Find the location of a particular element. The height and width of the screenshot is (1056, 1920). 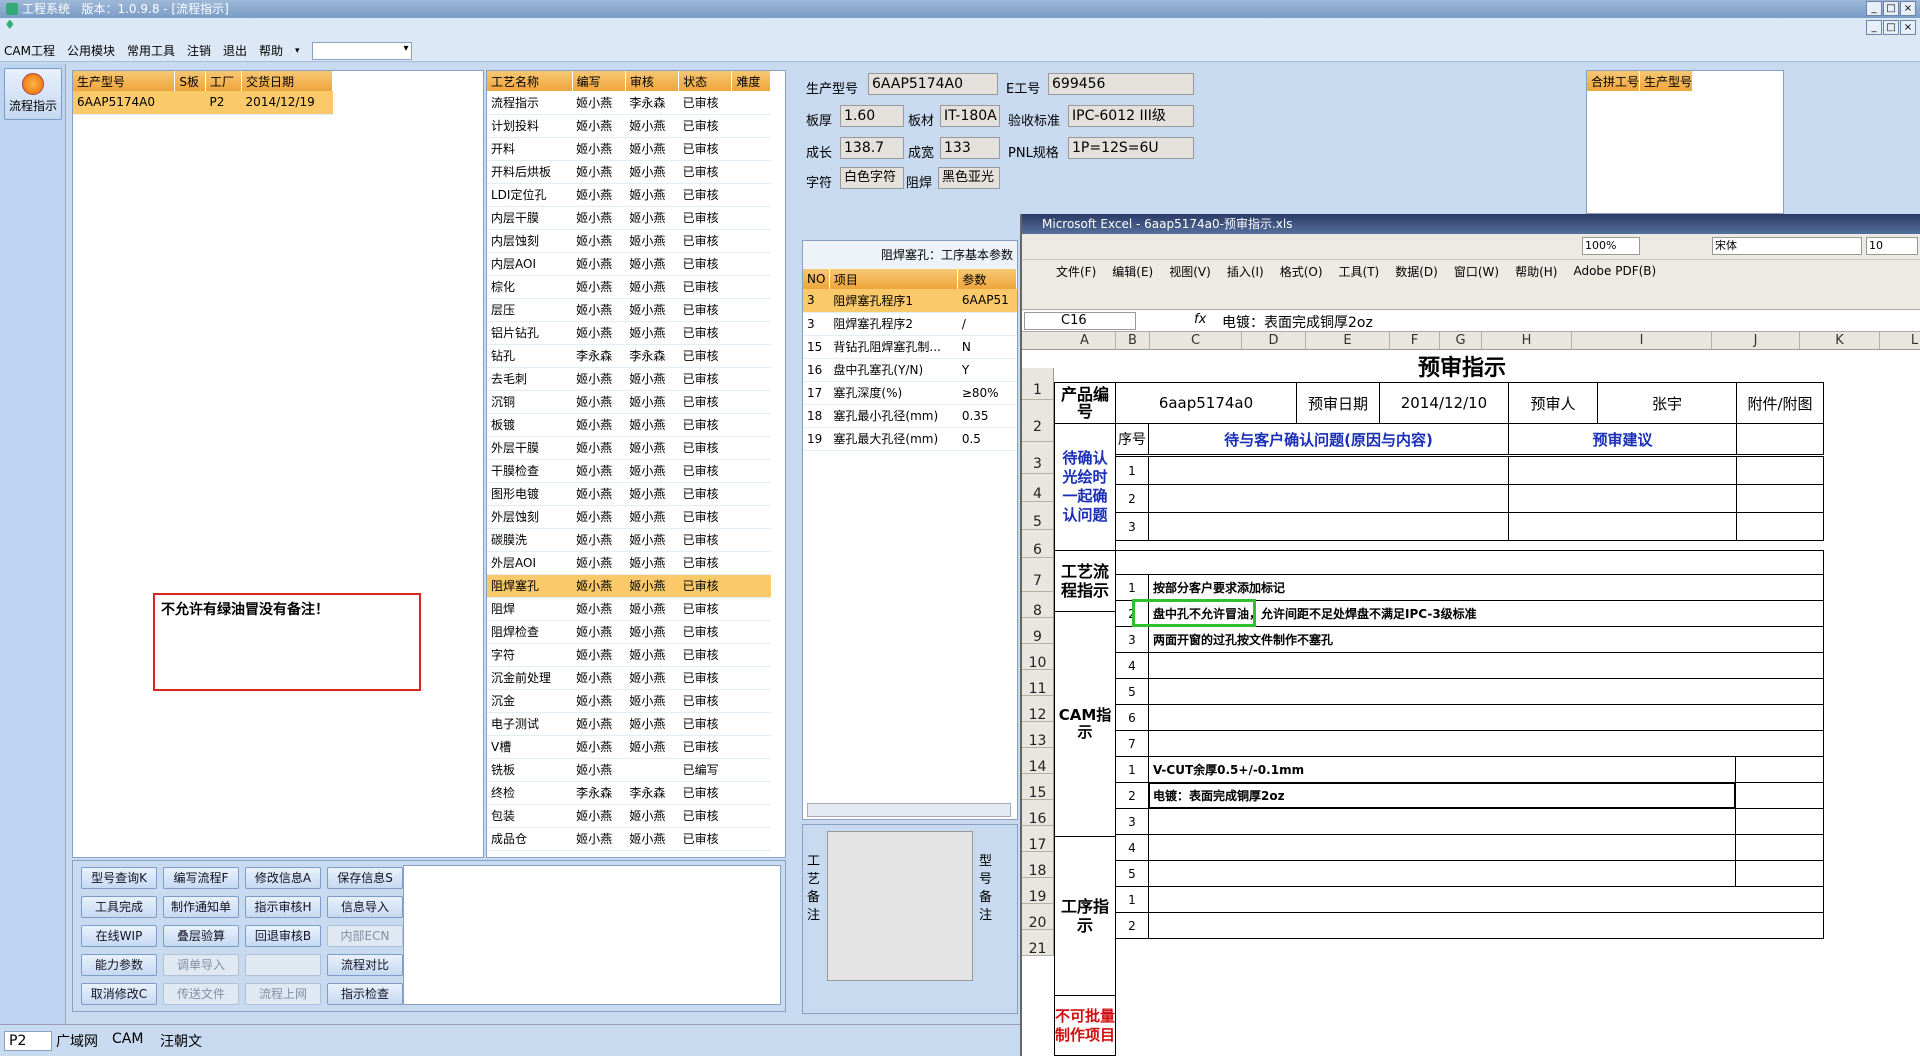

action-button: 内部ECN is located at coordinates (365, 936).